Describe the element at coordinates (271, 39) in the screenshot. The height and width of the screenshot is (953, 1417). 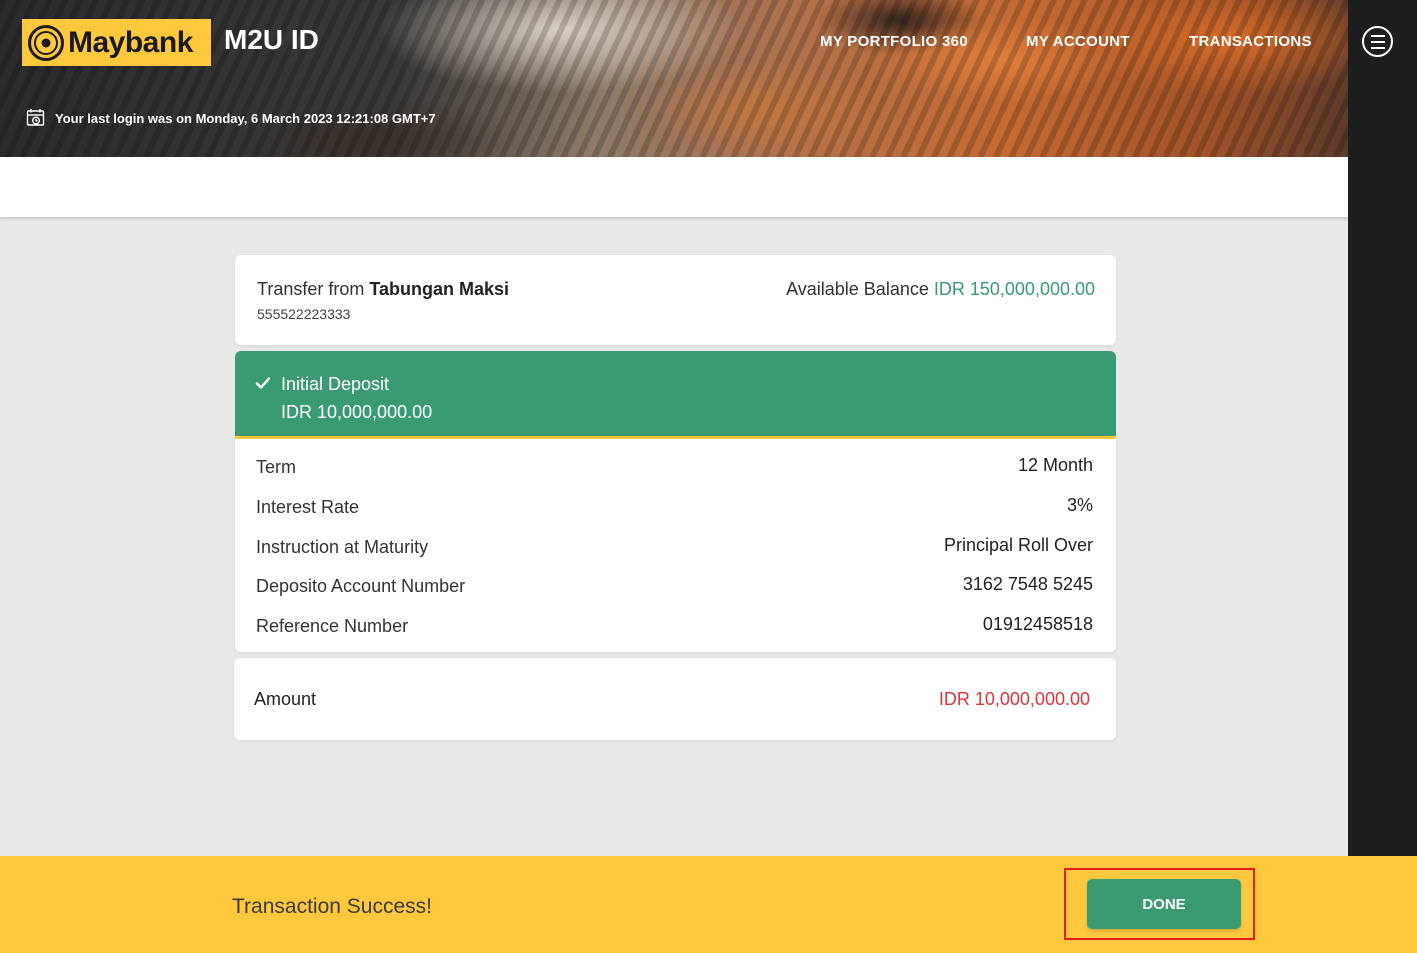
I see `app-title: M2U ID` at that location.